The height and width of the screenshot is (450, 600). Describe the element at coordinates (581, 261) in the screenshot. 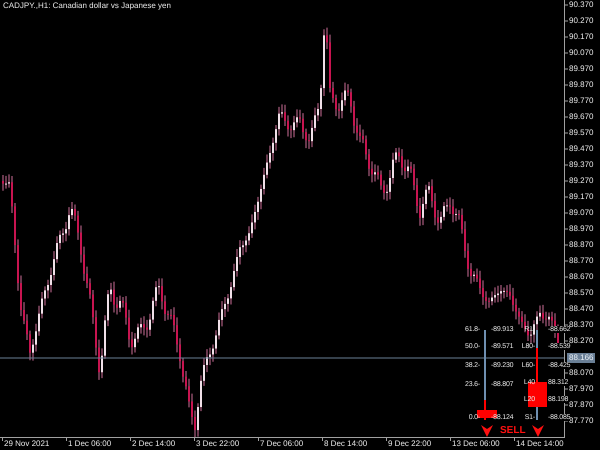

I see `price-label: 88.770` at that location.